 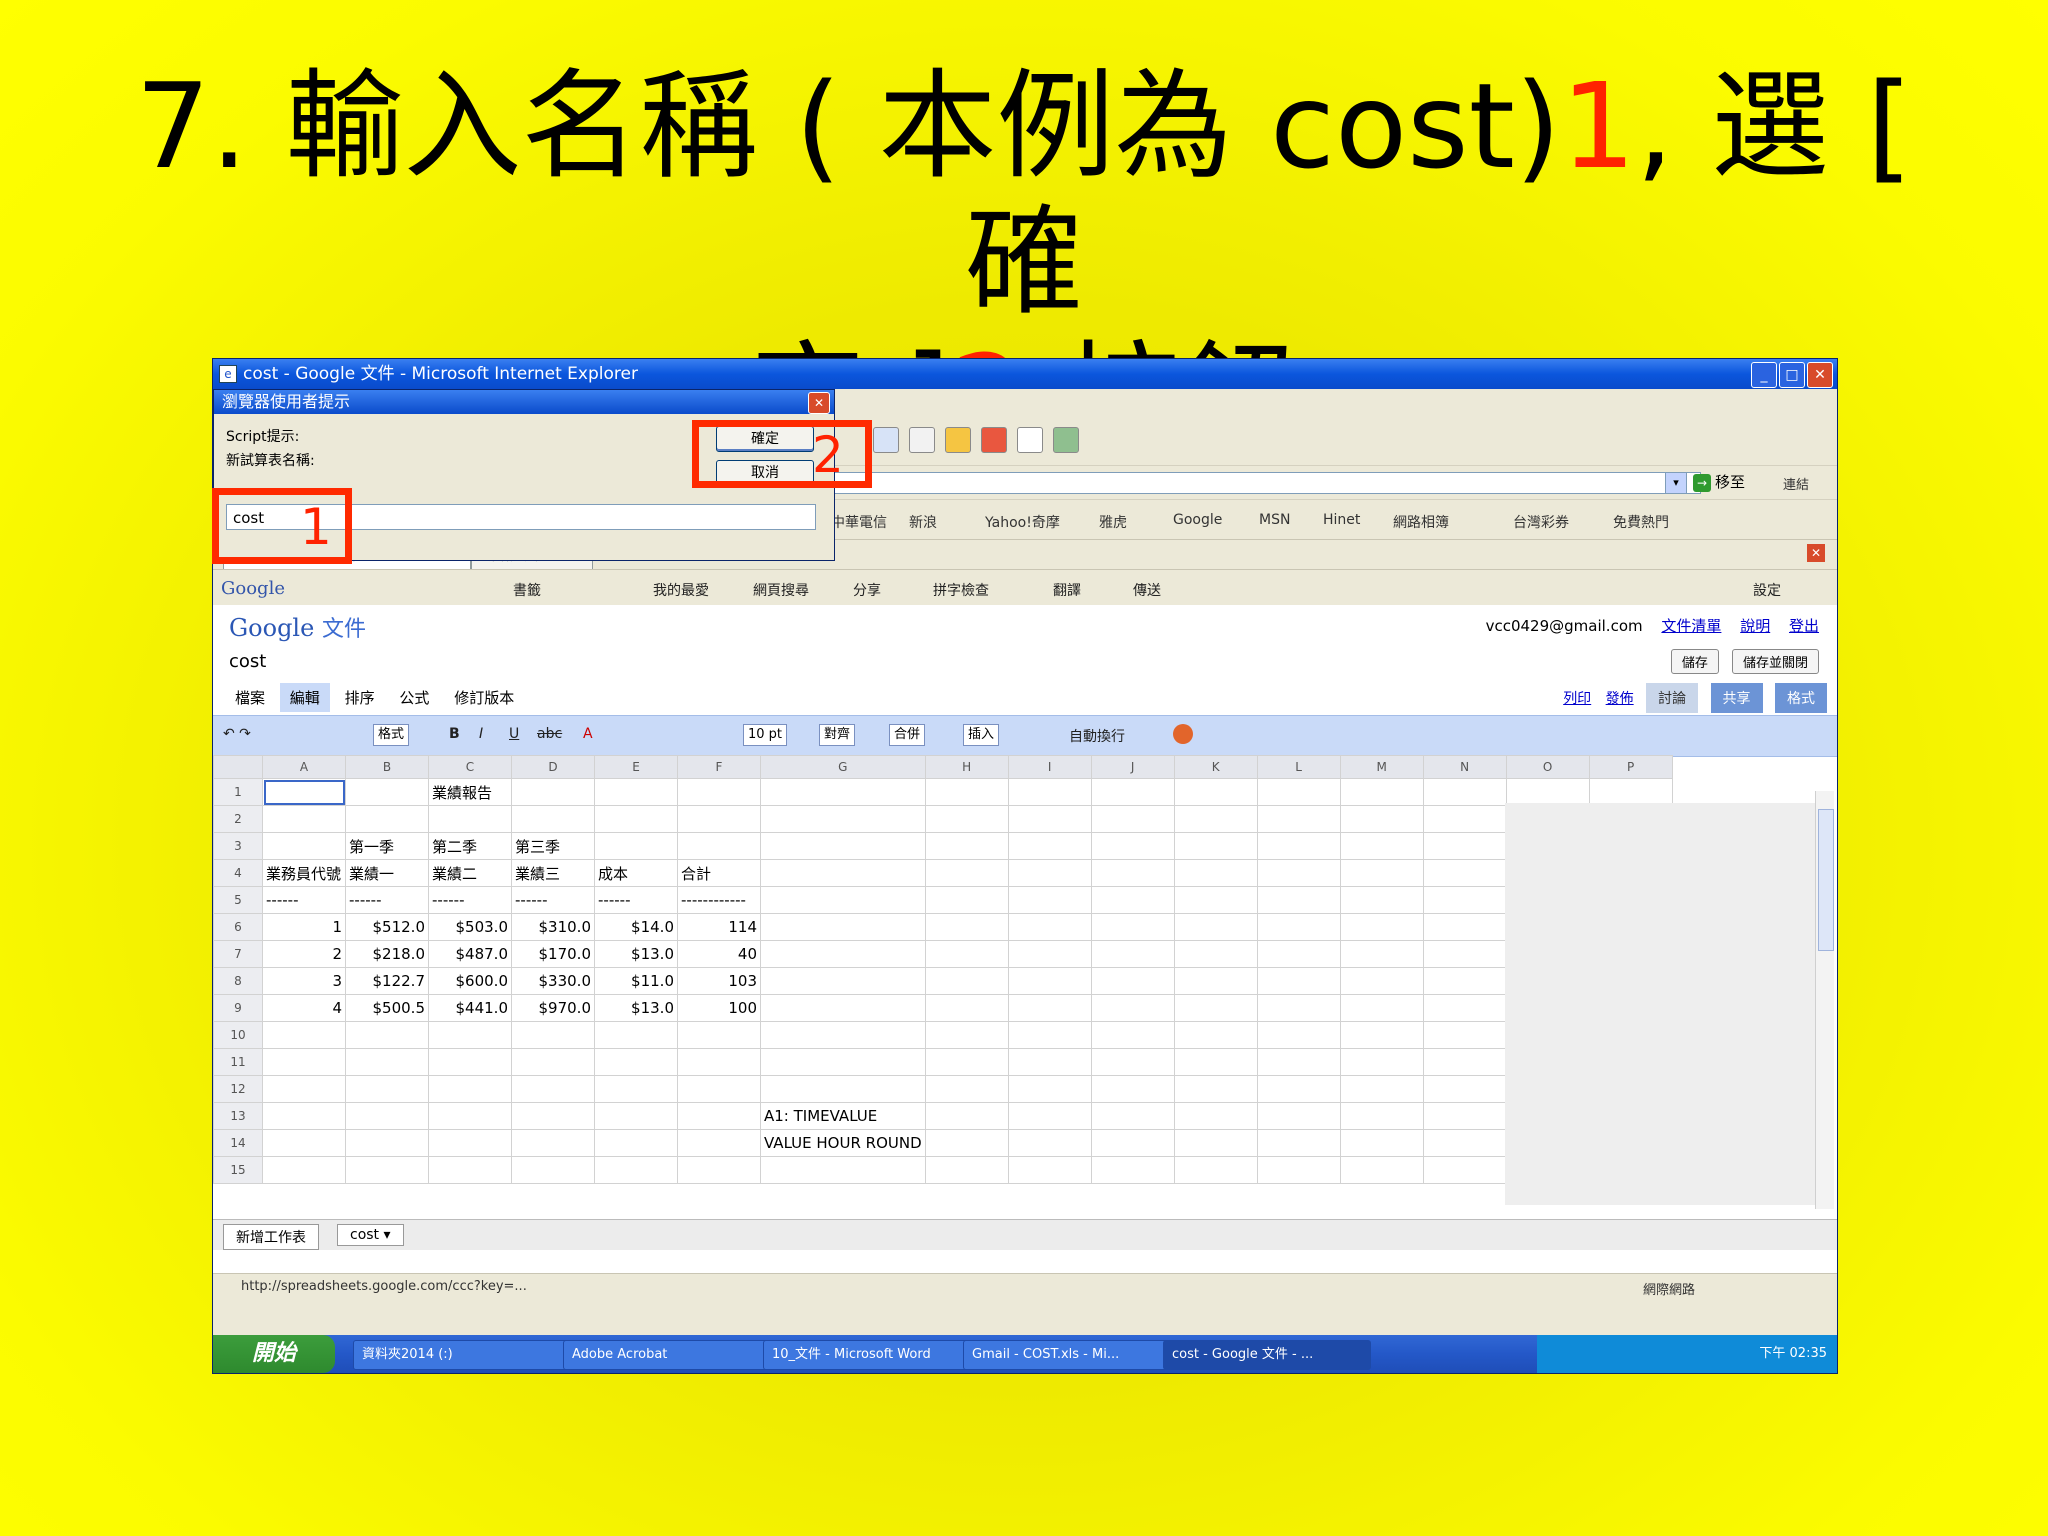 I want to click on column-header: I, so click(x=1049, y=767).